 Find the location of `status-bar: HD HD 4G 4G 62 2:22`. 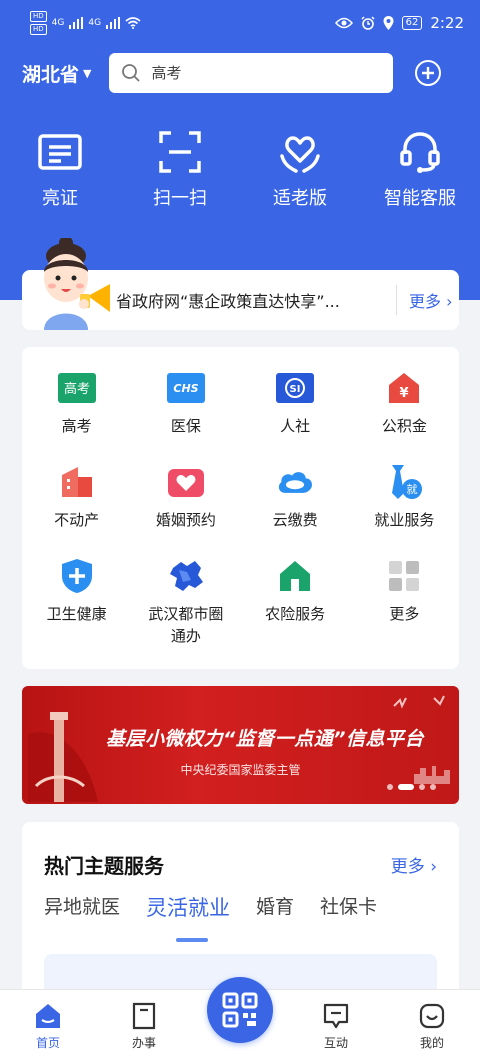

status-bar: HD HD 4G 4G 62 2:22 is located at coordinates (240, 23).